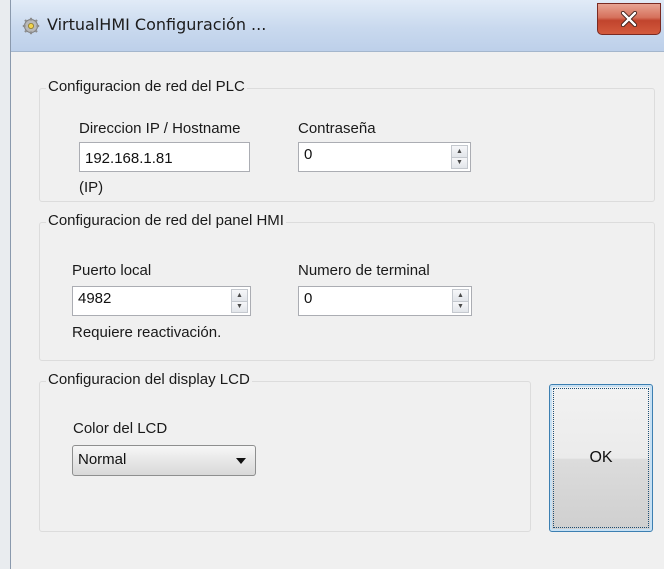 The width and height of the screenshot is (664, 569). What do you see at coordinates (384, 157) in the screenshot?
I see `password-spinbox: 0 ▲ ▼` at bounding box center [384, 157].